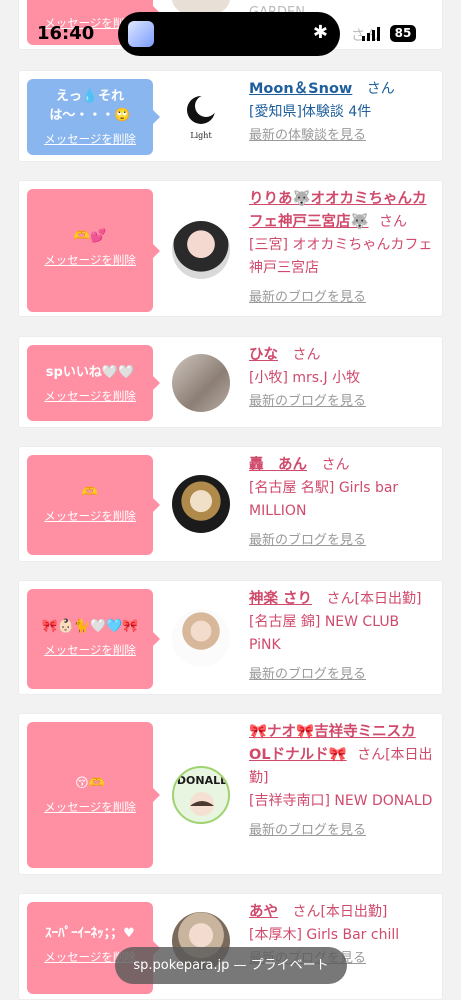  What do you see at coordinates (90, 626) in the screenshot?
I see `message-text: 🎀👶🏻🐈🤍🩵🎀` at bounding box center [90, 626].